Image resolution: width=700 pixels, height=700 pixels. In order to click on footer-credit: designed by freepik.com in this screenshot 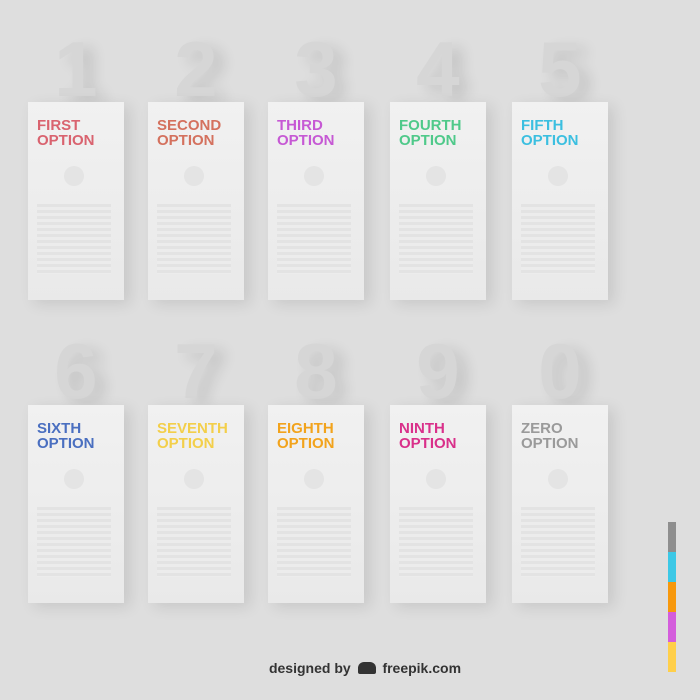, I will do `click(350, 668)`.